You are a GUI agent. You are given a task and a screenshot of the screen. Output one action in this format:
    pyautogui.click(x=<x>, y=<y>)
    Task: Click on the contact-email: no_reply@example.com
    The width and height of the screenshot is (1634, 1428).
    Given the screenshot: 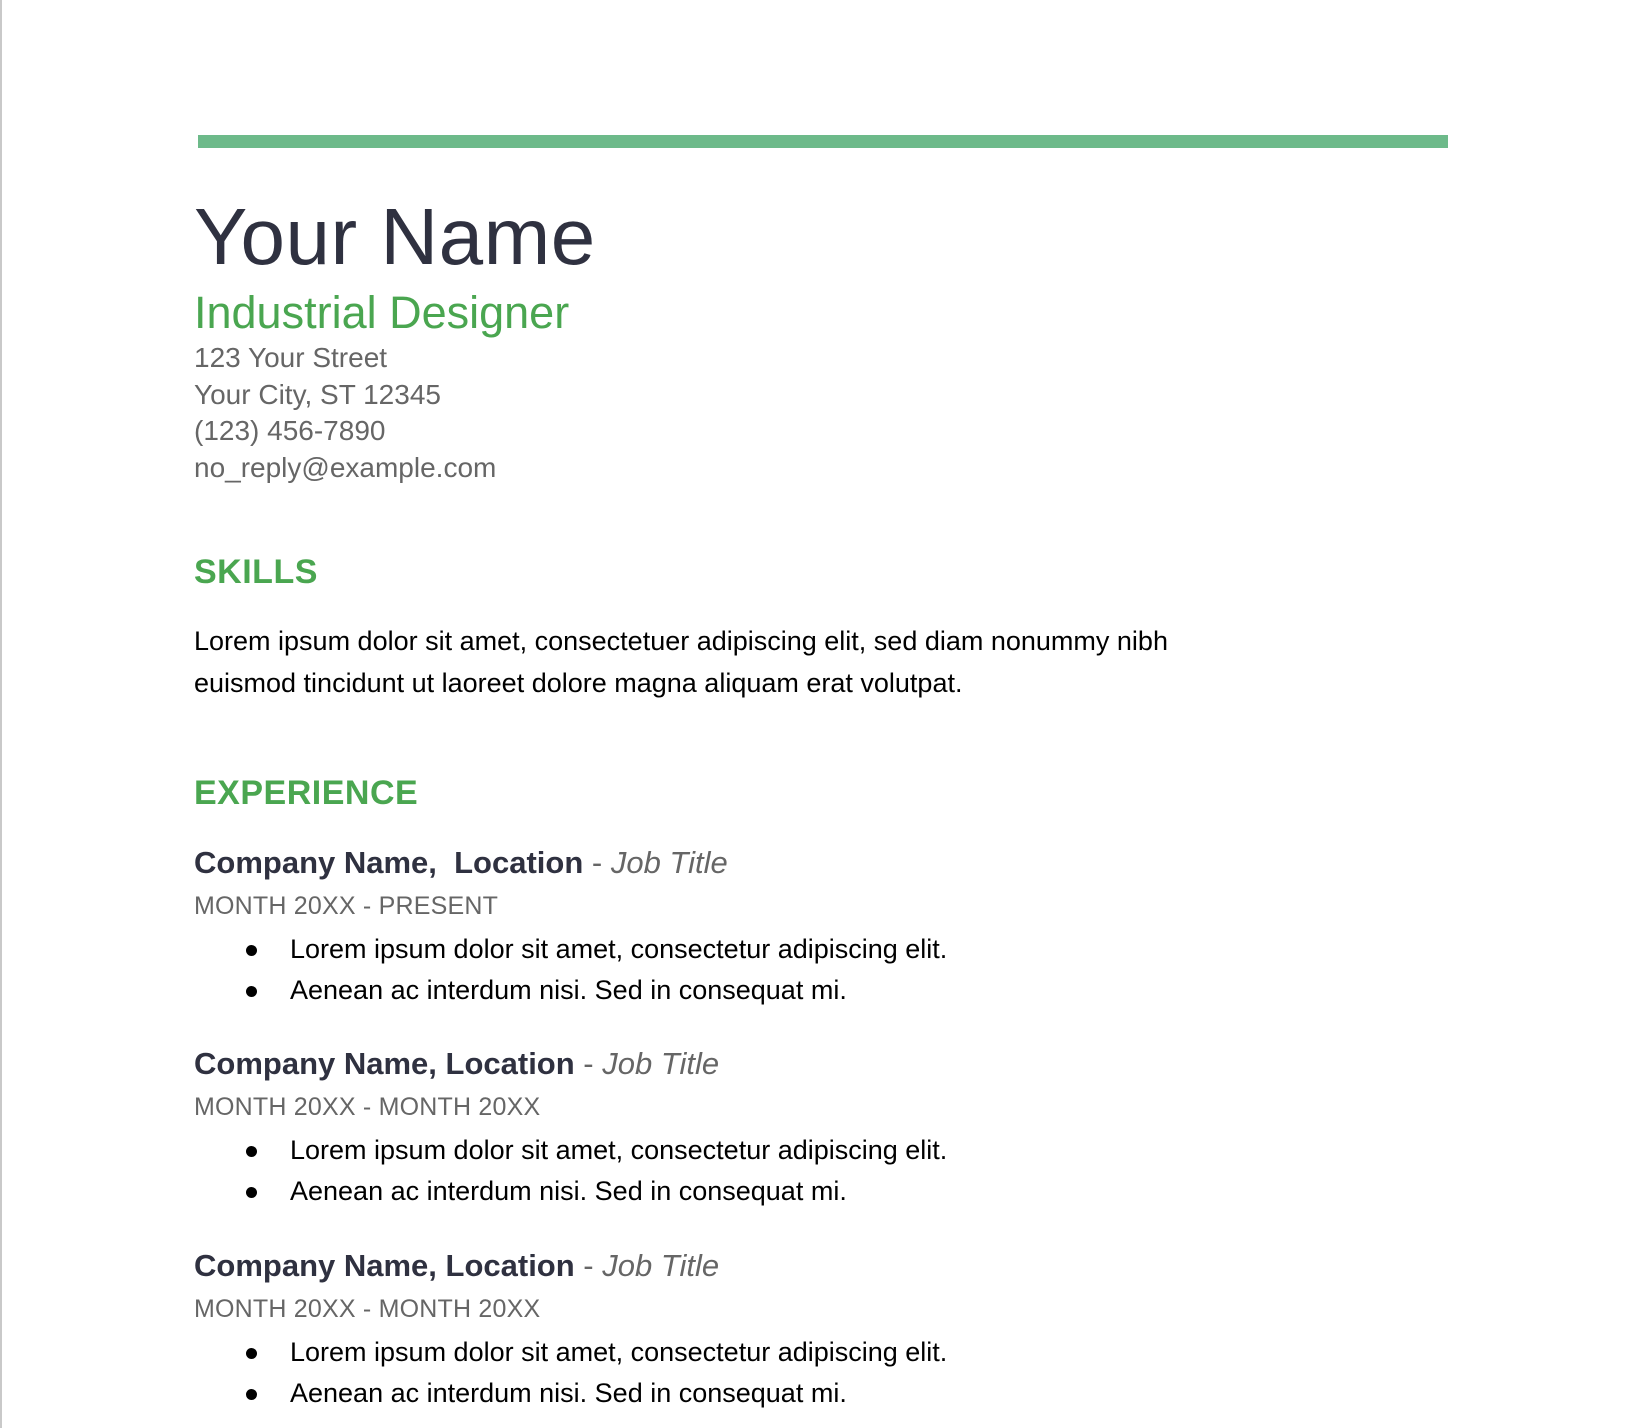 What is the action you would take?
    pyautogui.click(x=345, y=468)
    